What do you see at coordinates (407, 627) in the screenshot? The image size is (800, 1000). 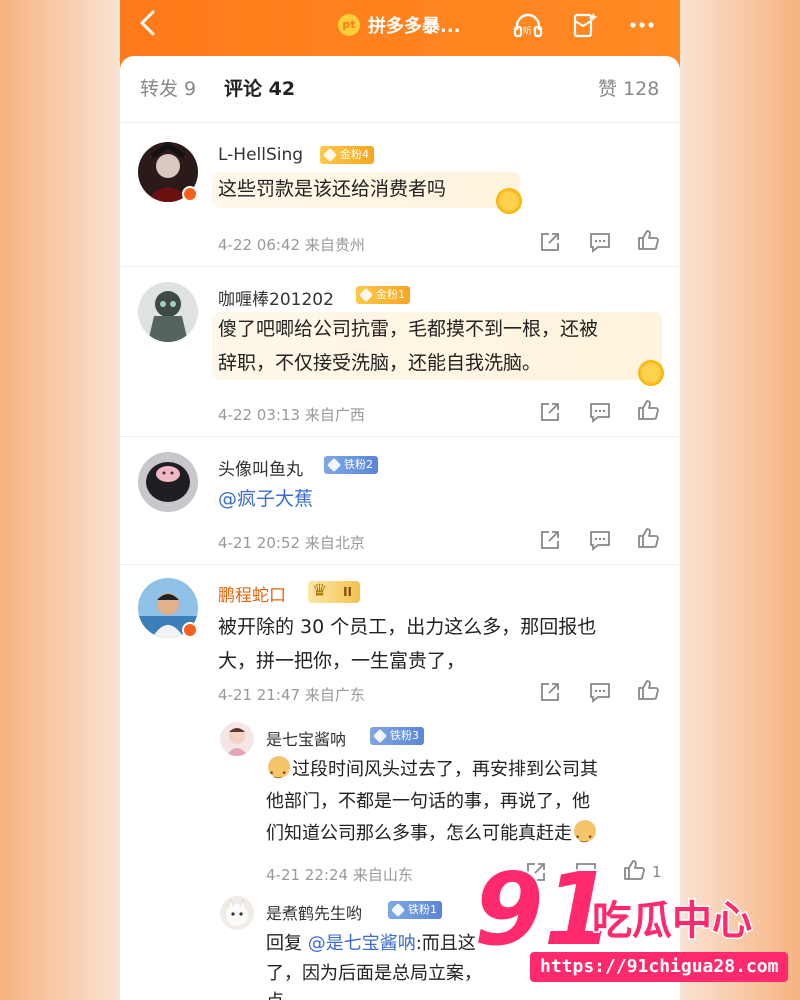 I see `comment-text-line: 被开除的 30 个员工，出力这么多，那回报也` at bounding box center [407, 627].